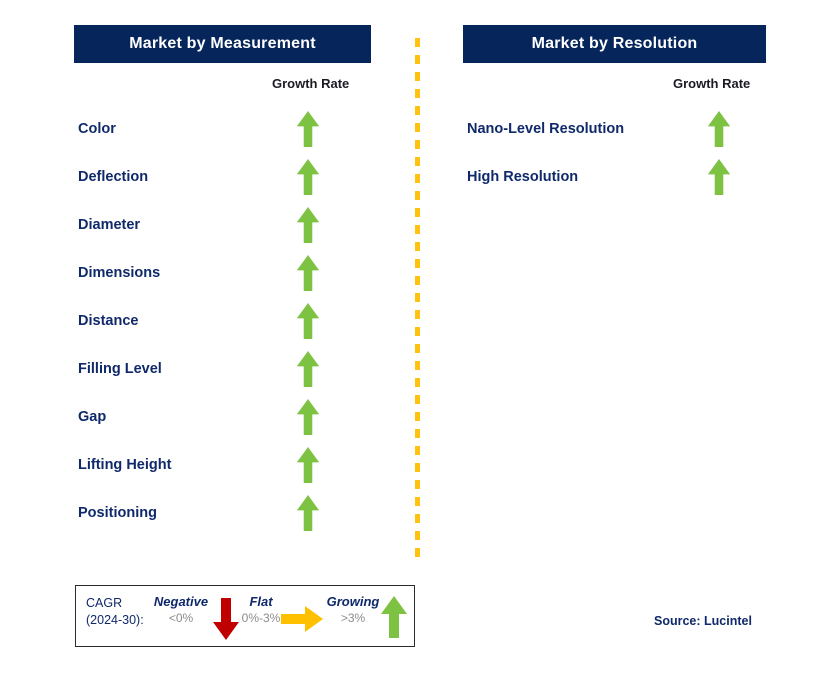 The width and height of the screenshot is (829, 686). Describe the element at coordinates (205, 417) in the screenshot. I see `segment-row: Gap` at that location.